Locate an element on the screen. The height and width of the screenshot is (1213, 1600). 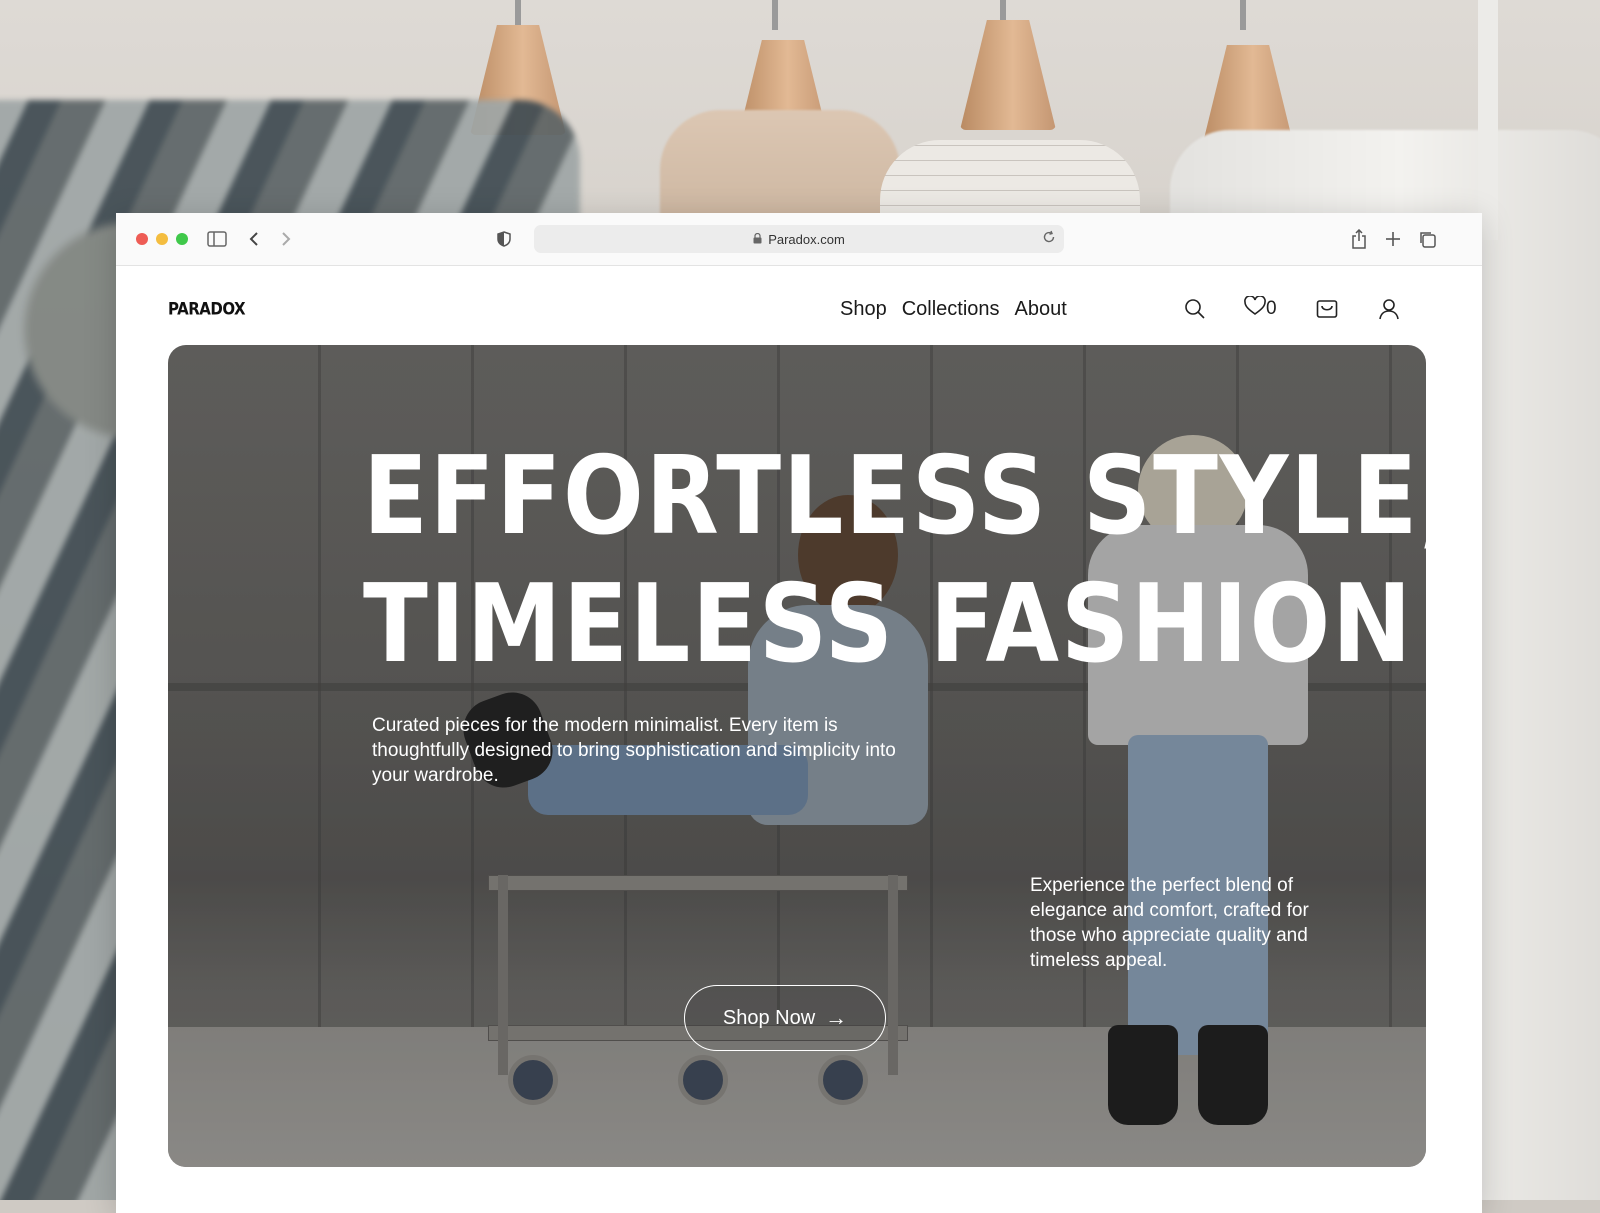
heart-icon is located at coordinates (1255, 308).